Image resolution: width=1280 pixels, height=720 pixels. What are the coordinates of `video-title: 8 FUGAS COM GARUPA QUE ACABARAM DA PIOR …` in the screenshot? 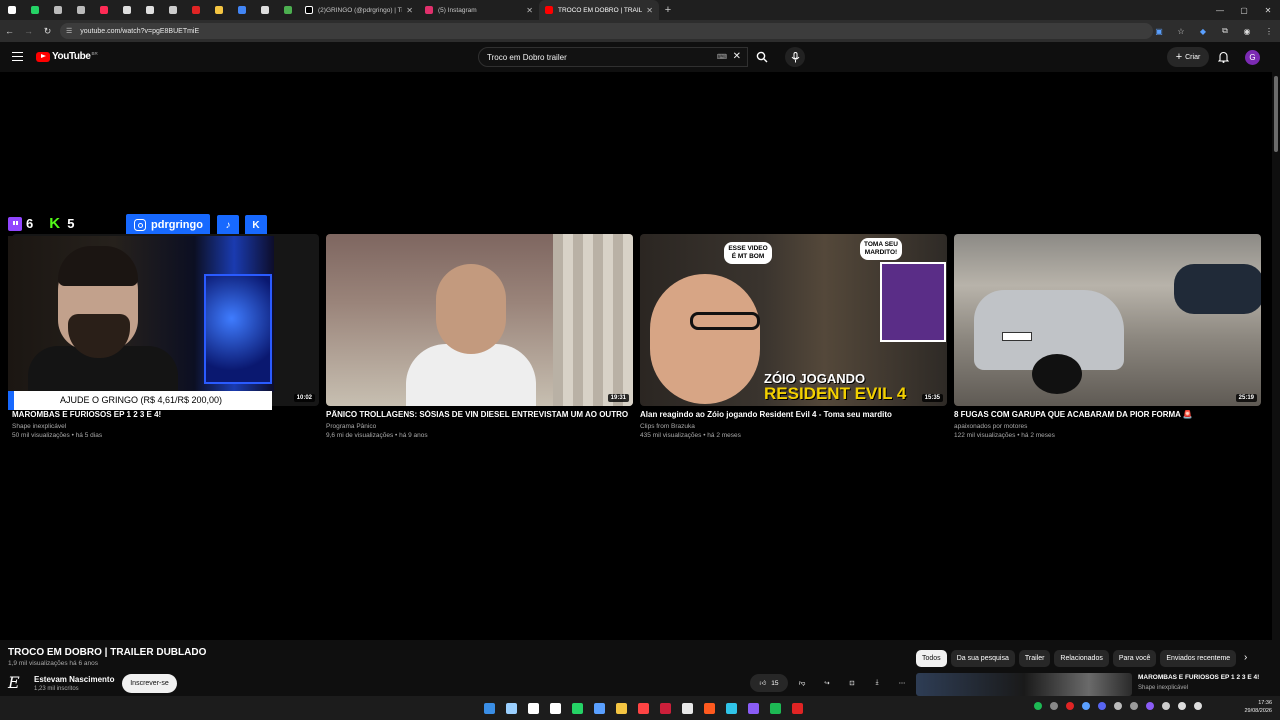 It's located at (1107, 414).